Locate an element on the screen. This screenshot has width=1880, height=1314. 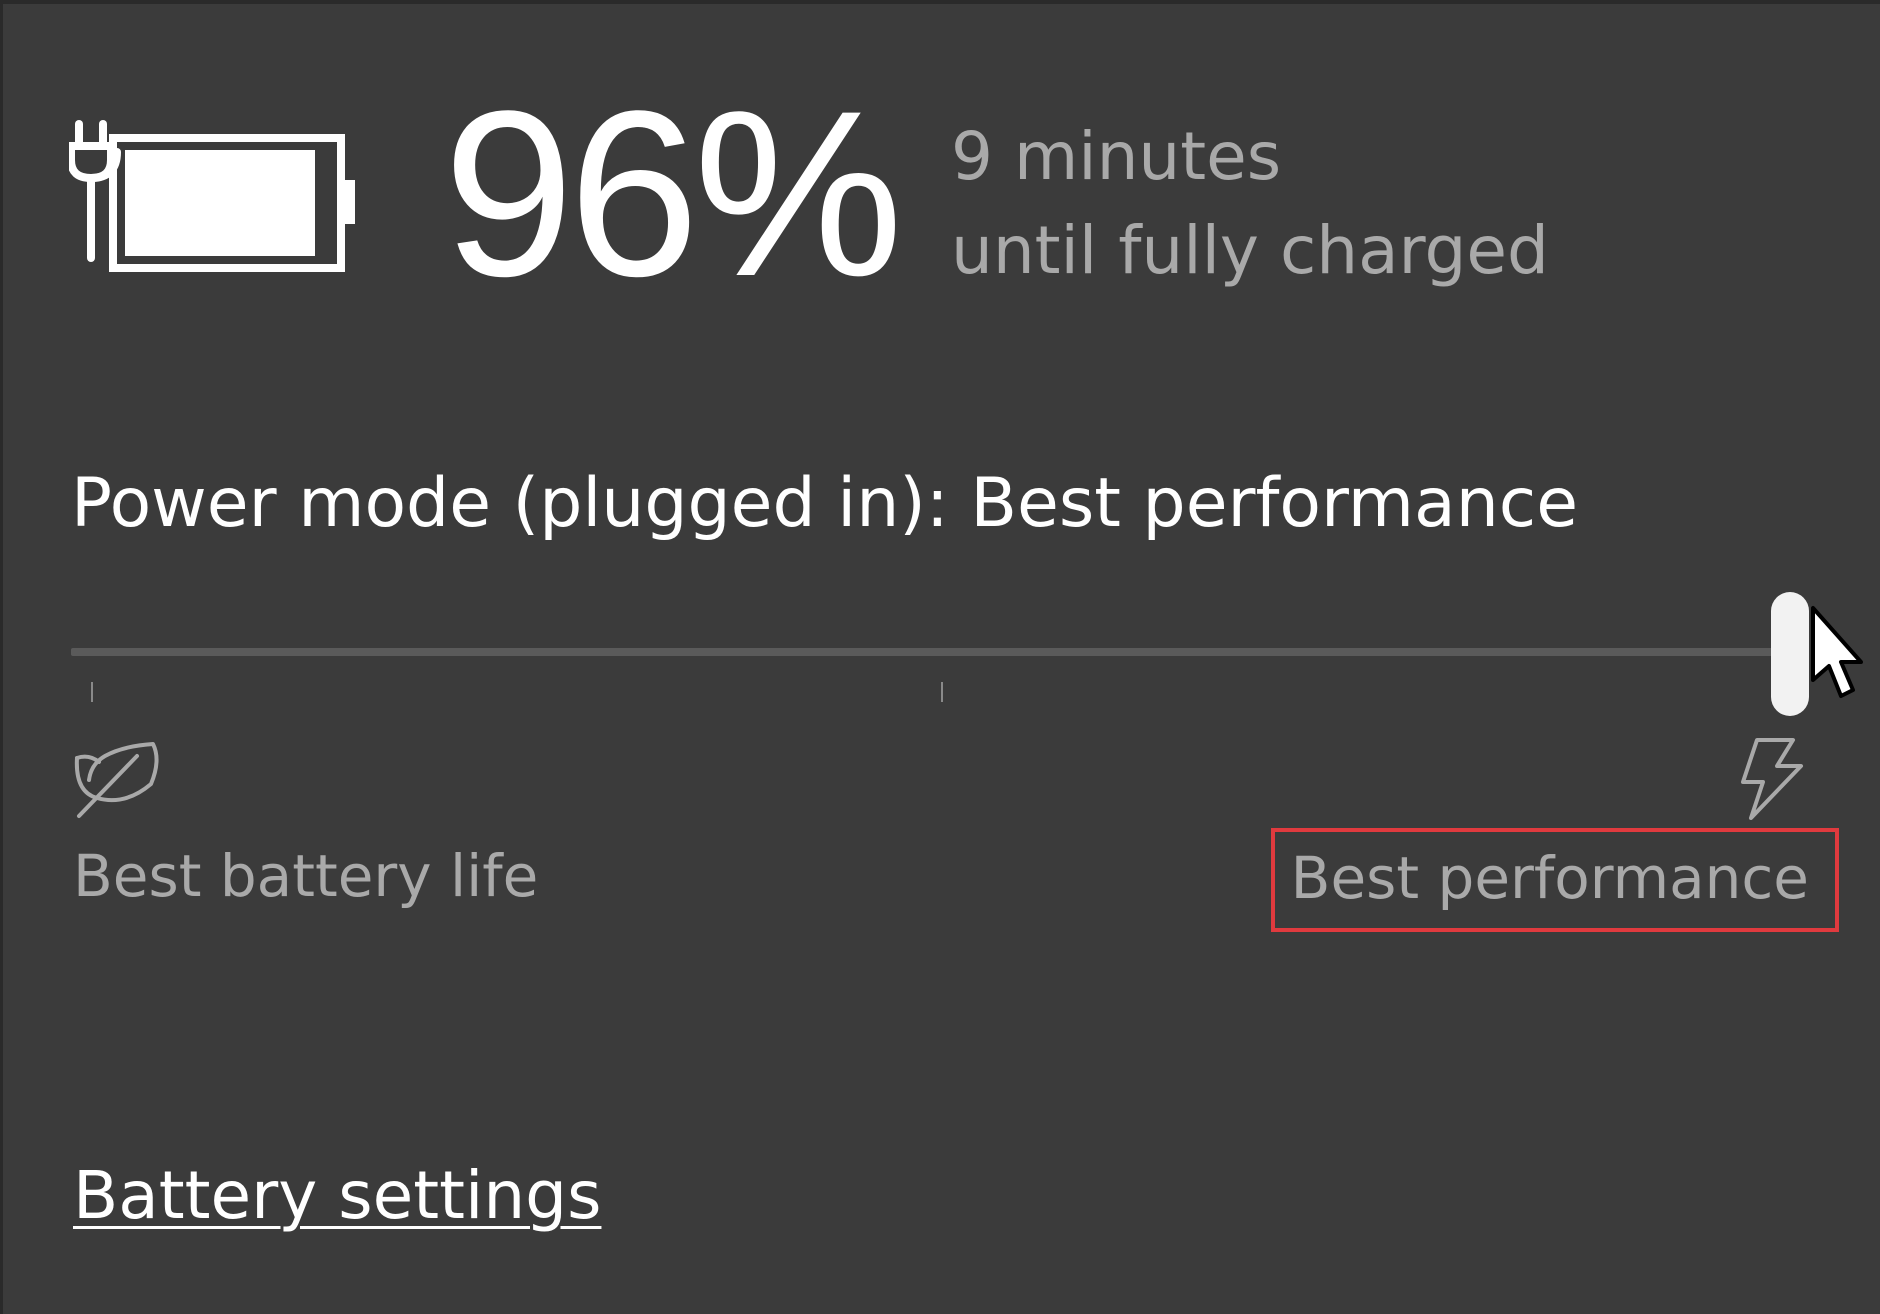
charging-time-remaining: 9 minutes until fully charged is located at coordinates (1250, 204).